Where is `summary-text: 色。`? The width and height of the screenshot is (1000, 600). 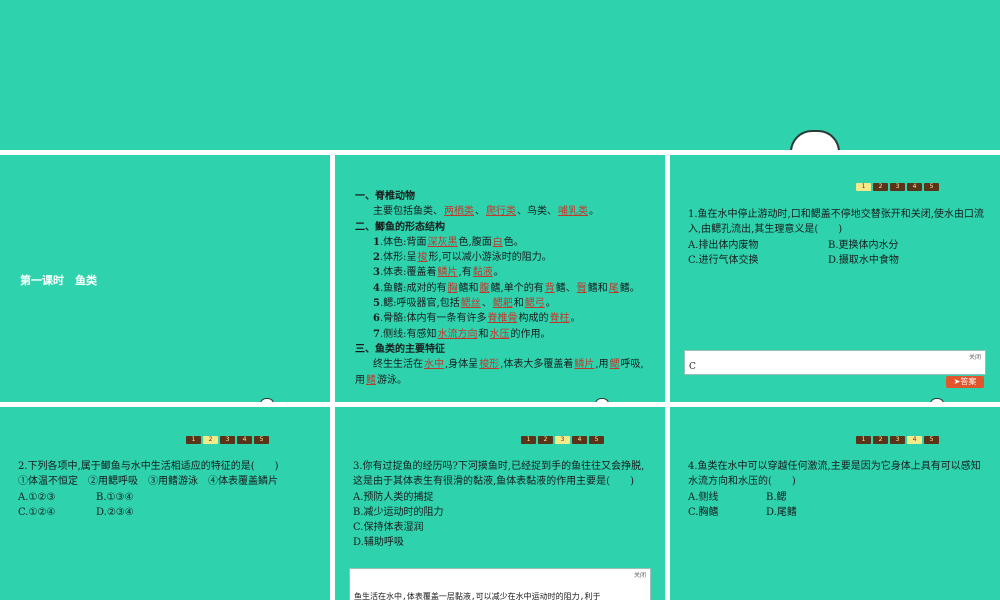 summary-text: 色。 is located at coordinates (513, 242).